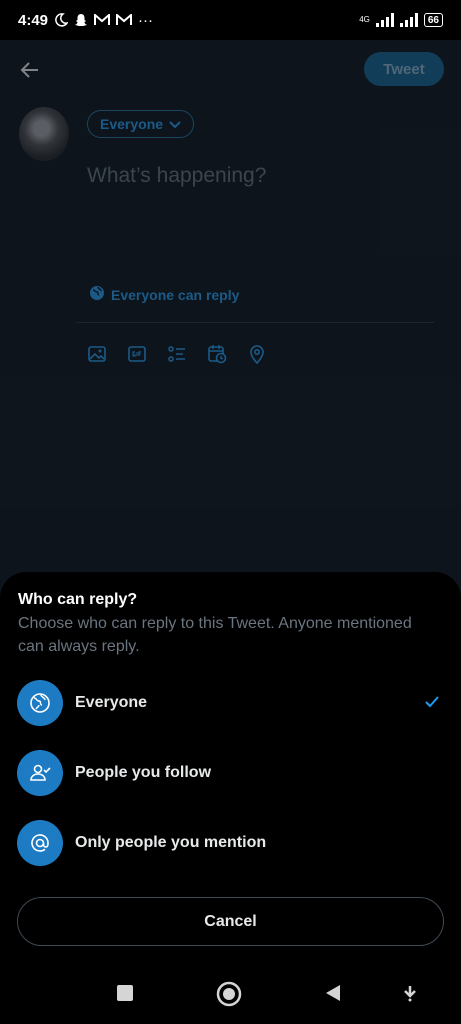 This screenshot has width=461, height=1024. I want to click on option-only-people-you-mention: Only people you mention, so click(232, 843).